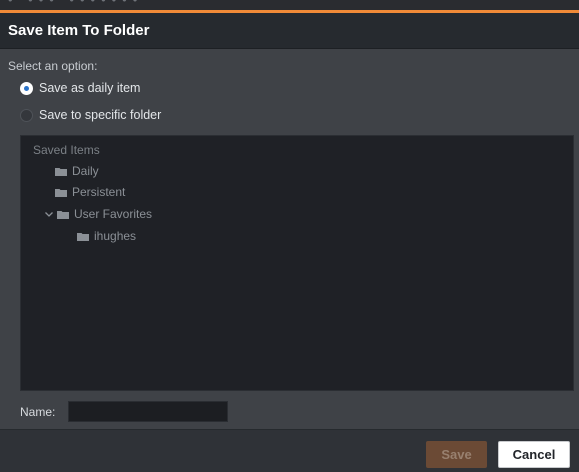 The width and height of the screenshot is (579, 472). Describe the element at coordinates (289, 31) in the screenshot. I see `dialog-titlebar: Save Item To Folder` at that location.